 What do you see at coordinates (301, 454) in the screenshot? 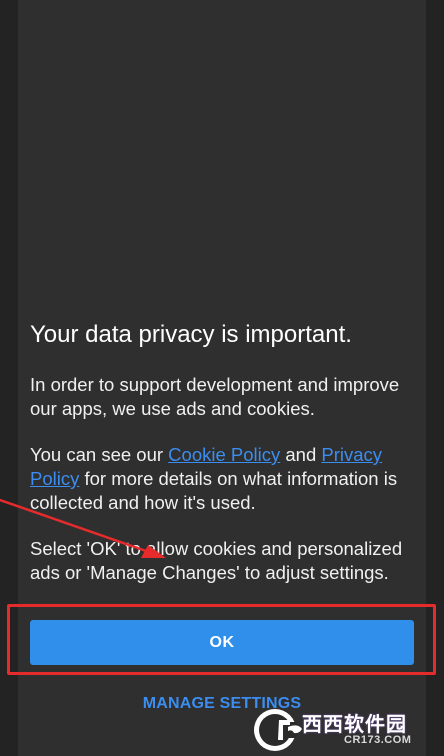
I see `policy-text-middle: and` at bounding box center [301, 454].